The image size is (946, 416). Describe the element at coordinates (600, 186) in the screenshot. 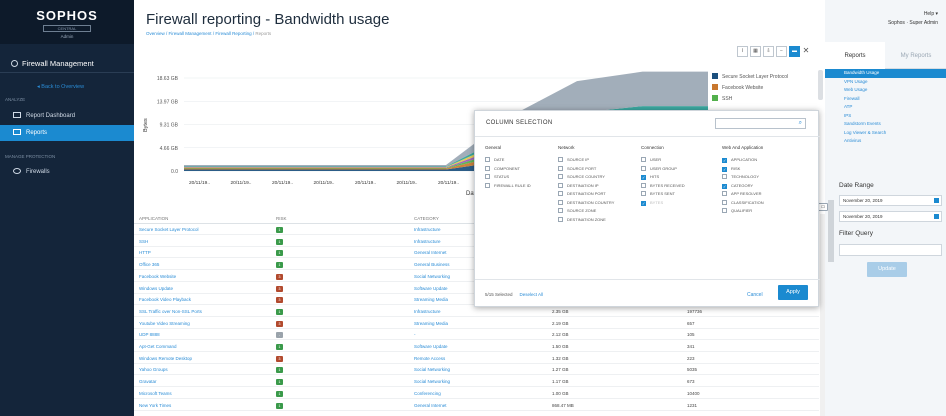

I see `column-checkbox: DESTINATION IP` at that location.